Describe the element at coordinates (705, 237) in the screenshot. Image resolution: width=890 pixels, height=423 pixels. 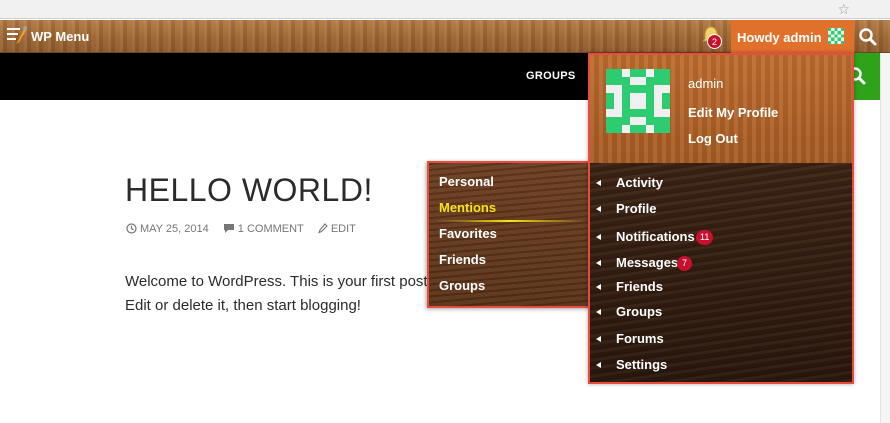
I see `notifications-count-badge: 11` at that location.